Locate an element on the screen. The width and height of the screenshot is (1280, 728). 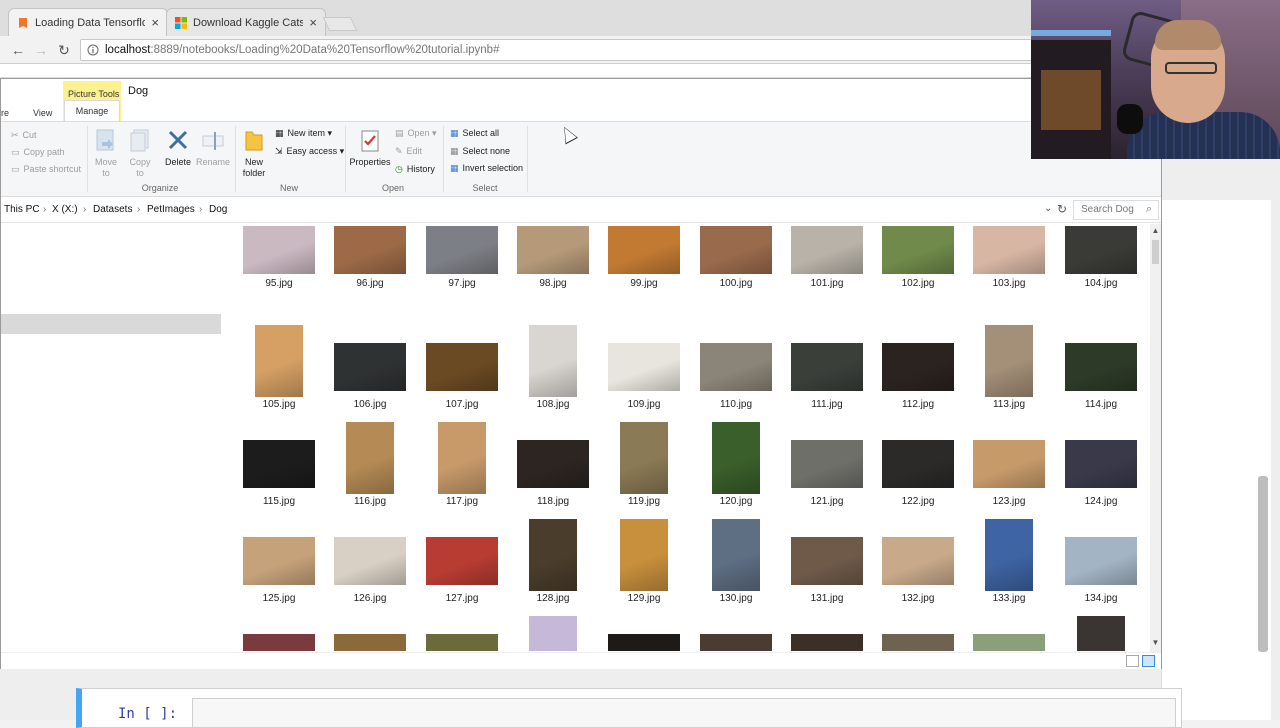
copy-path-button: ▭ Copy path is located at coordinates (38, 152).